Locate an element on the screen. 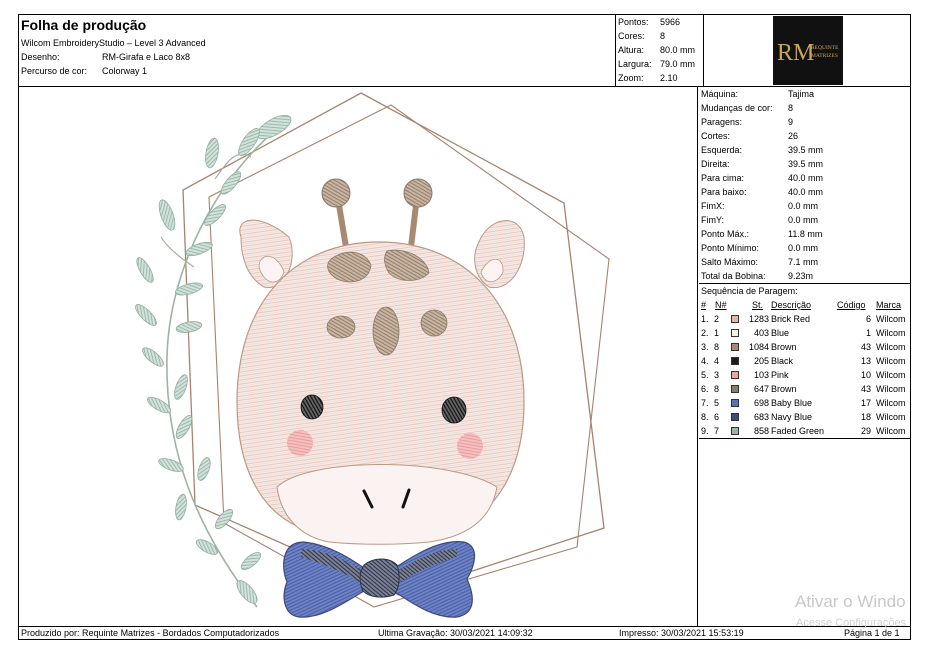 The image size is (928, 654). sequence-header: # N# St. Descrição Código Marca is located at coordinates (804, 305).